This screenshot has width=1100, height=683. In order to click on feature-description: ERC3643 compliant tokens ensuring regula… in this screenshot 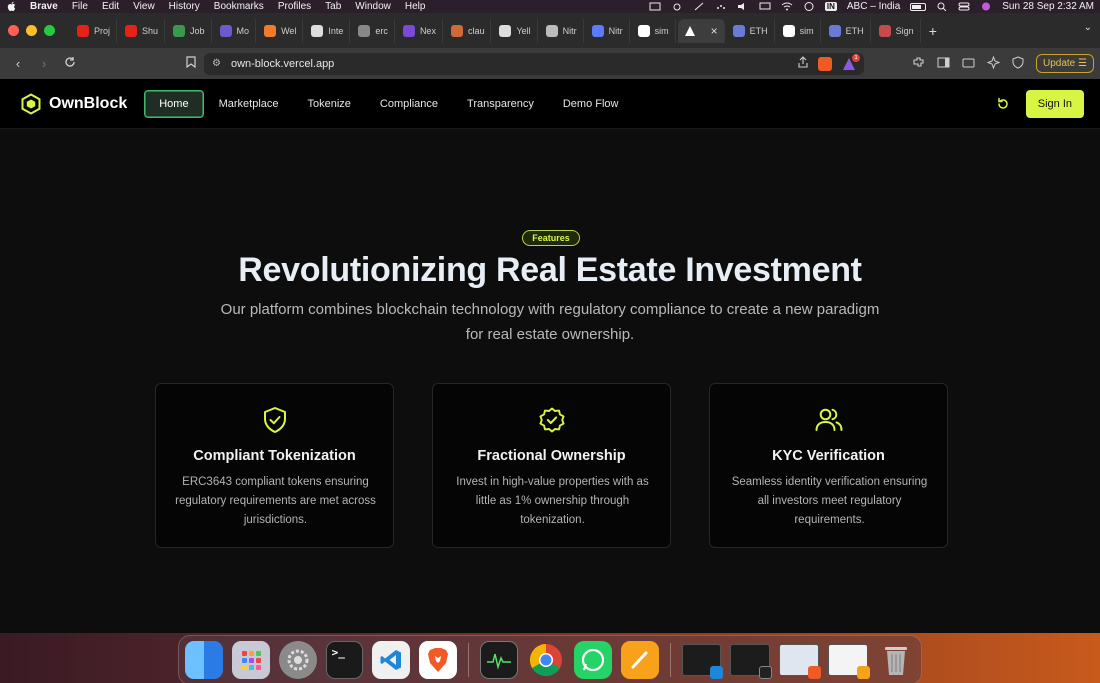, I will do `click(275, 501)`.